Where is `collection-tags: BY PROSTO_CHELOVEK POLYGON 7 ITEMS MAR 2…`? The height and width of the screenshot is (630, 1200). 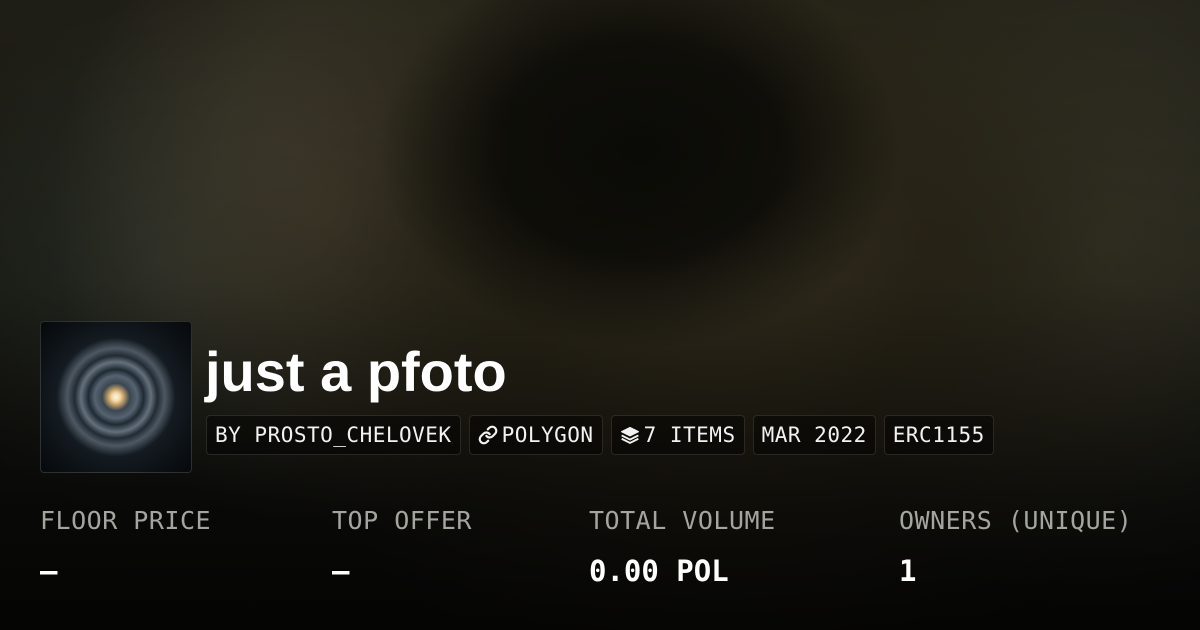
collection-tags: BY PROSTO_CHELOVEK POLYGON 7 ITEMS MAR 2… is located at coordinates (600, 435).